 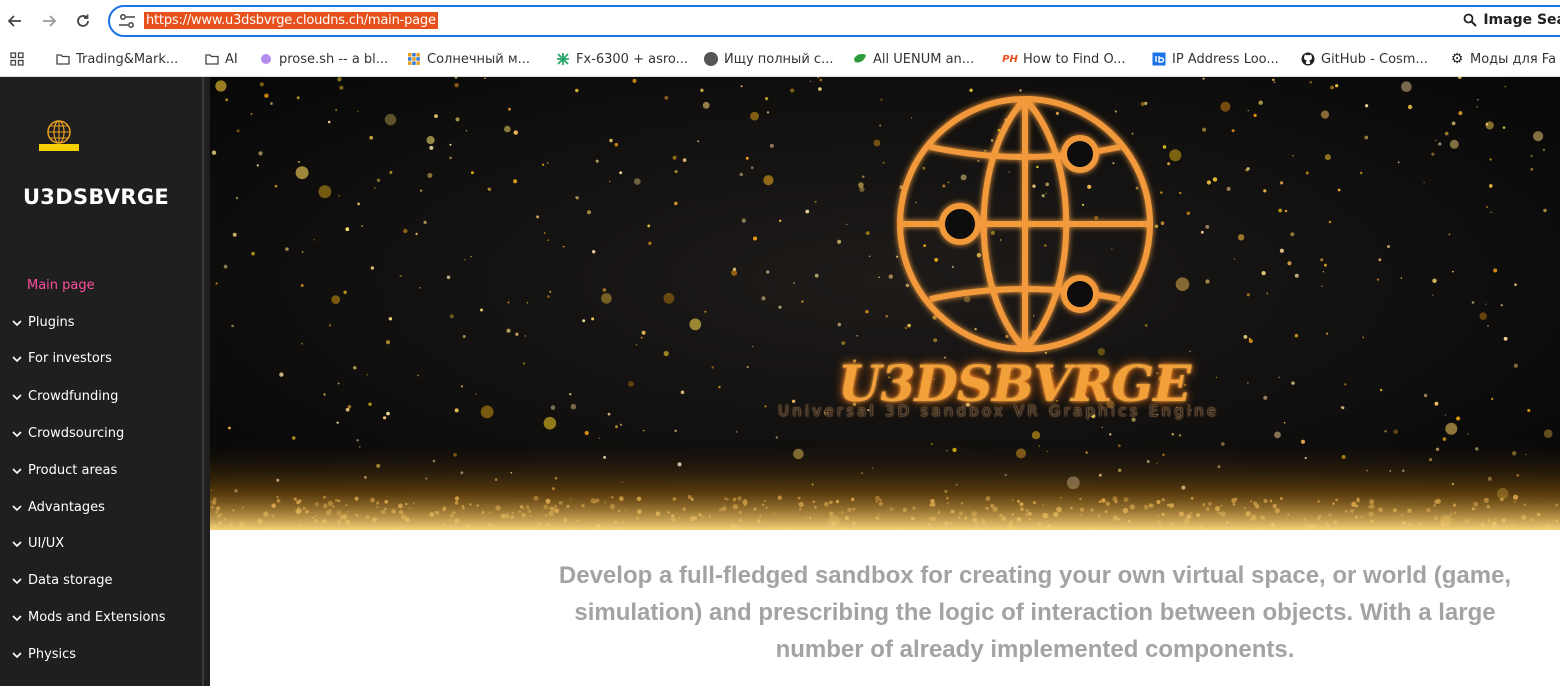 I want to click on grid-icon, so click(x=414, y=59).